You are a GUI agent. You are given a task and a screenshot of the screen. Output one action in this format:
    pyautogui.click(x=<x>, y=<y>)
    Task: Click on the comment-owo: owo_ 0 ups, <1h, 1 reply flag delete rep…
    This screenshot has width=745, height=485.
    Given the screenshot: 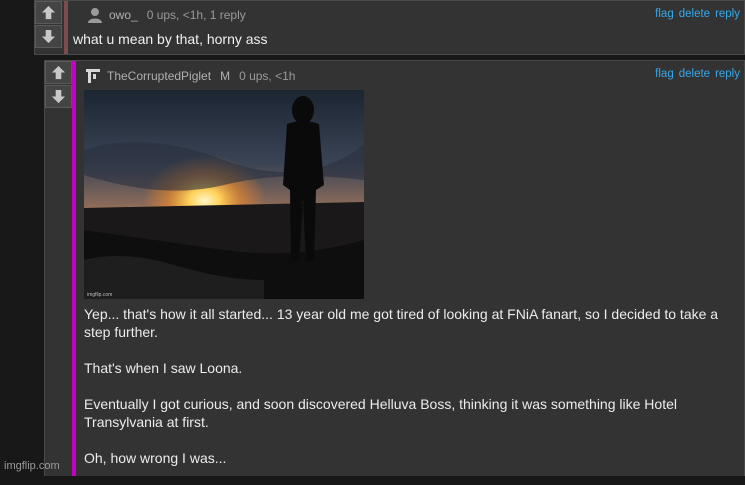 What is the action you would take?
    pyautogui.click(x=389, y=27)
    